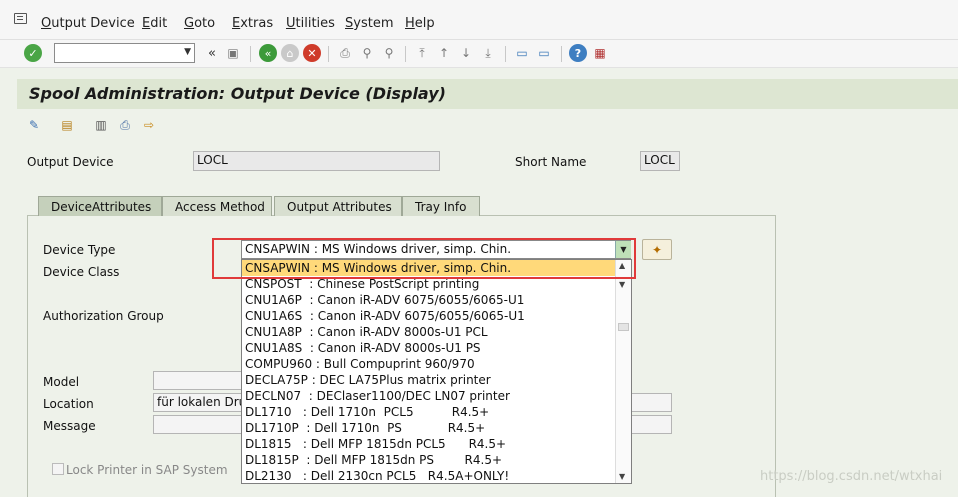  I want to click on location-value: für lokalen Druck, so click(199, 402).